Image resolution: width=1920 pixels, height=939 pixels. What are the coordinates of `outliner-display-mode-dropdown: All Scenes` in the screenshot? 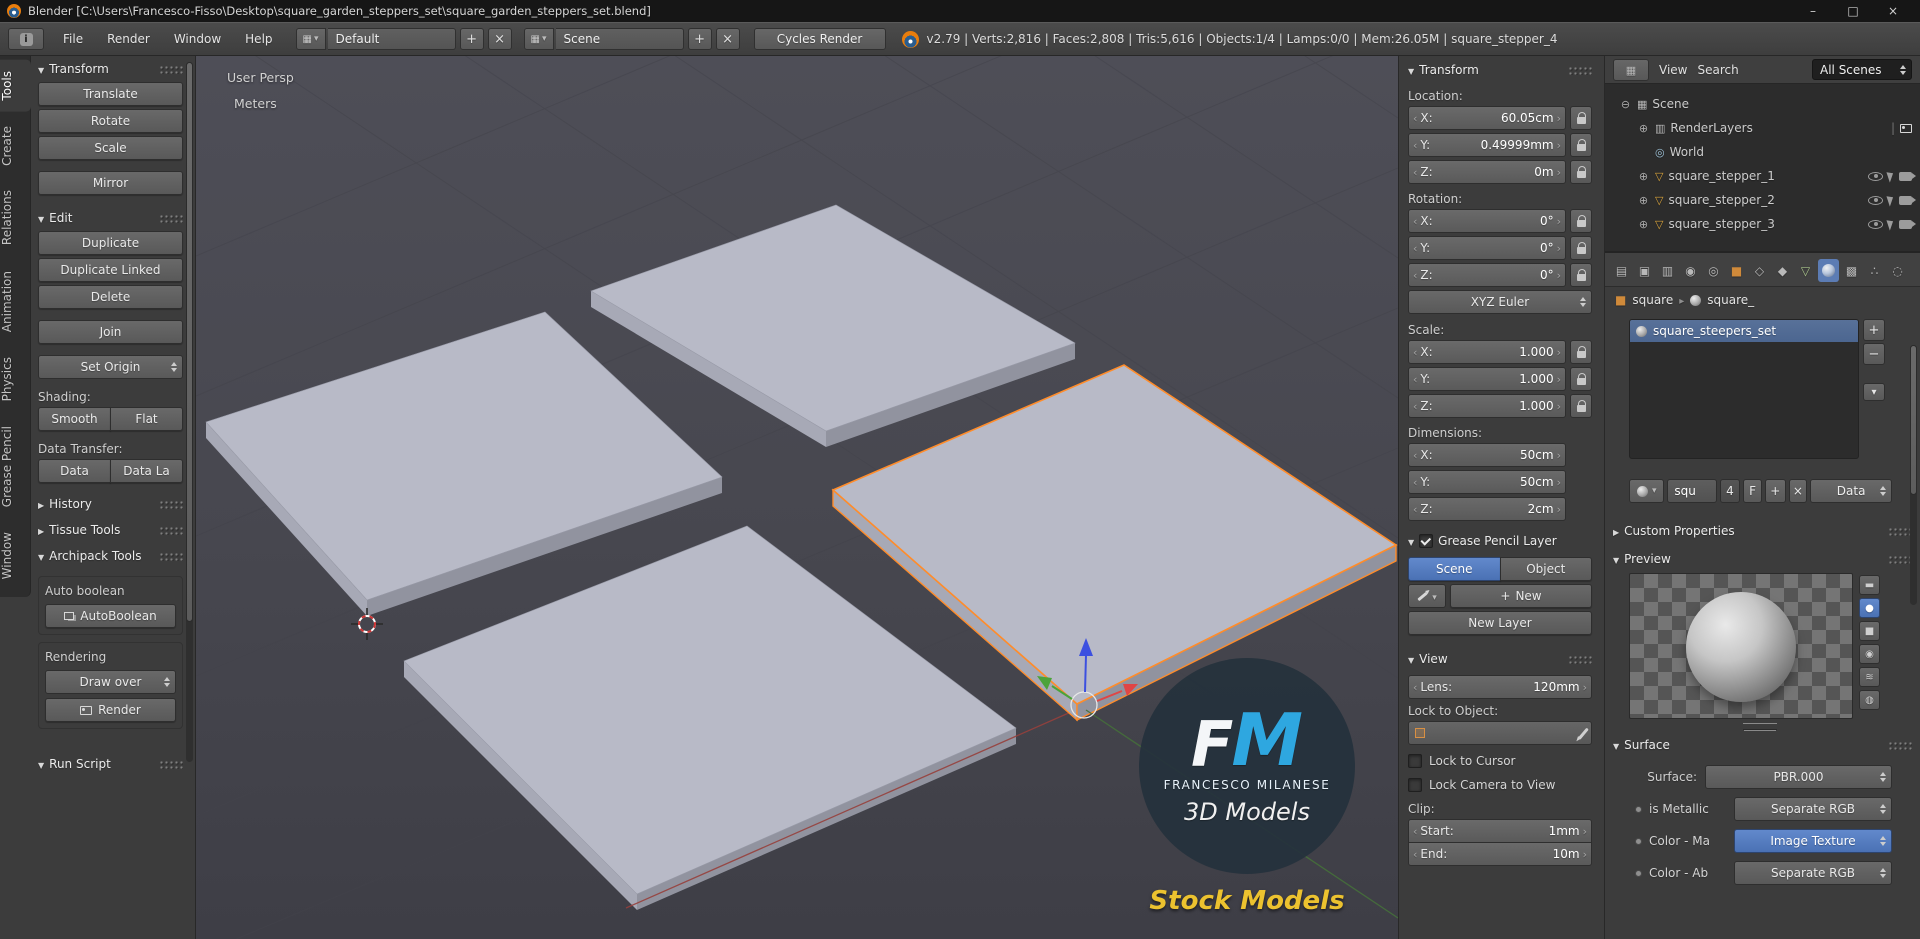 It's located at (1862, 69).